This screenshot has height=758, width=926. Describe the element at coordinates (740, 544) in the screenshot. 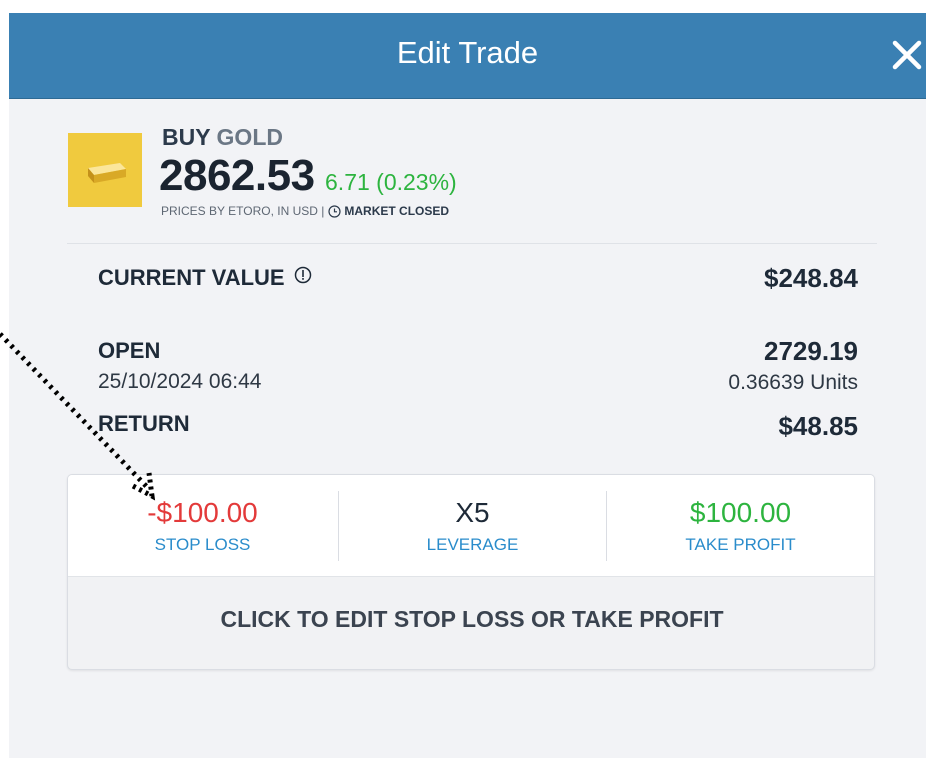

I see `take-profit-label: TAKE PROFIT` at that location.